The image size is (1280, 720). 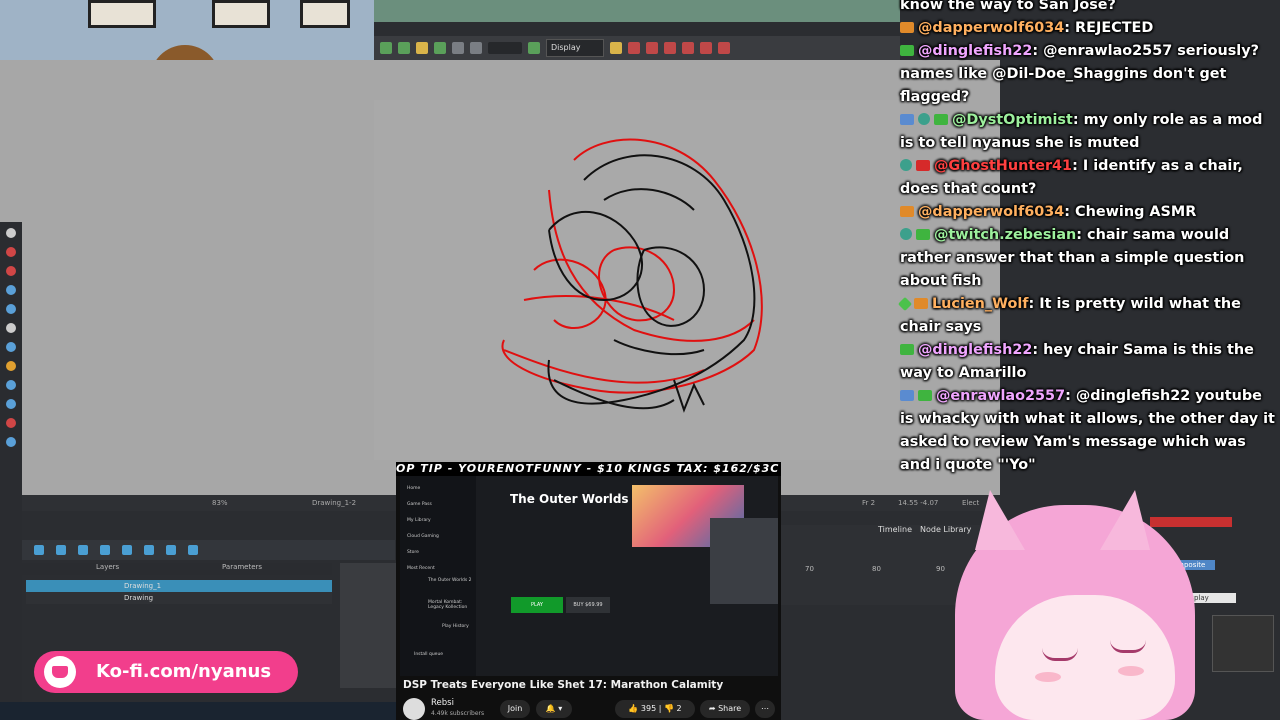 What do you see at coordinates (588, 605) in the screenshot?
I see `buy-button: BUY $69.99` at bounding box center [588, 605].